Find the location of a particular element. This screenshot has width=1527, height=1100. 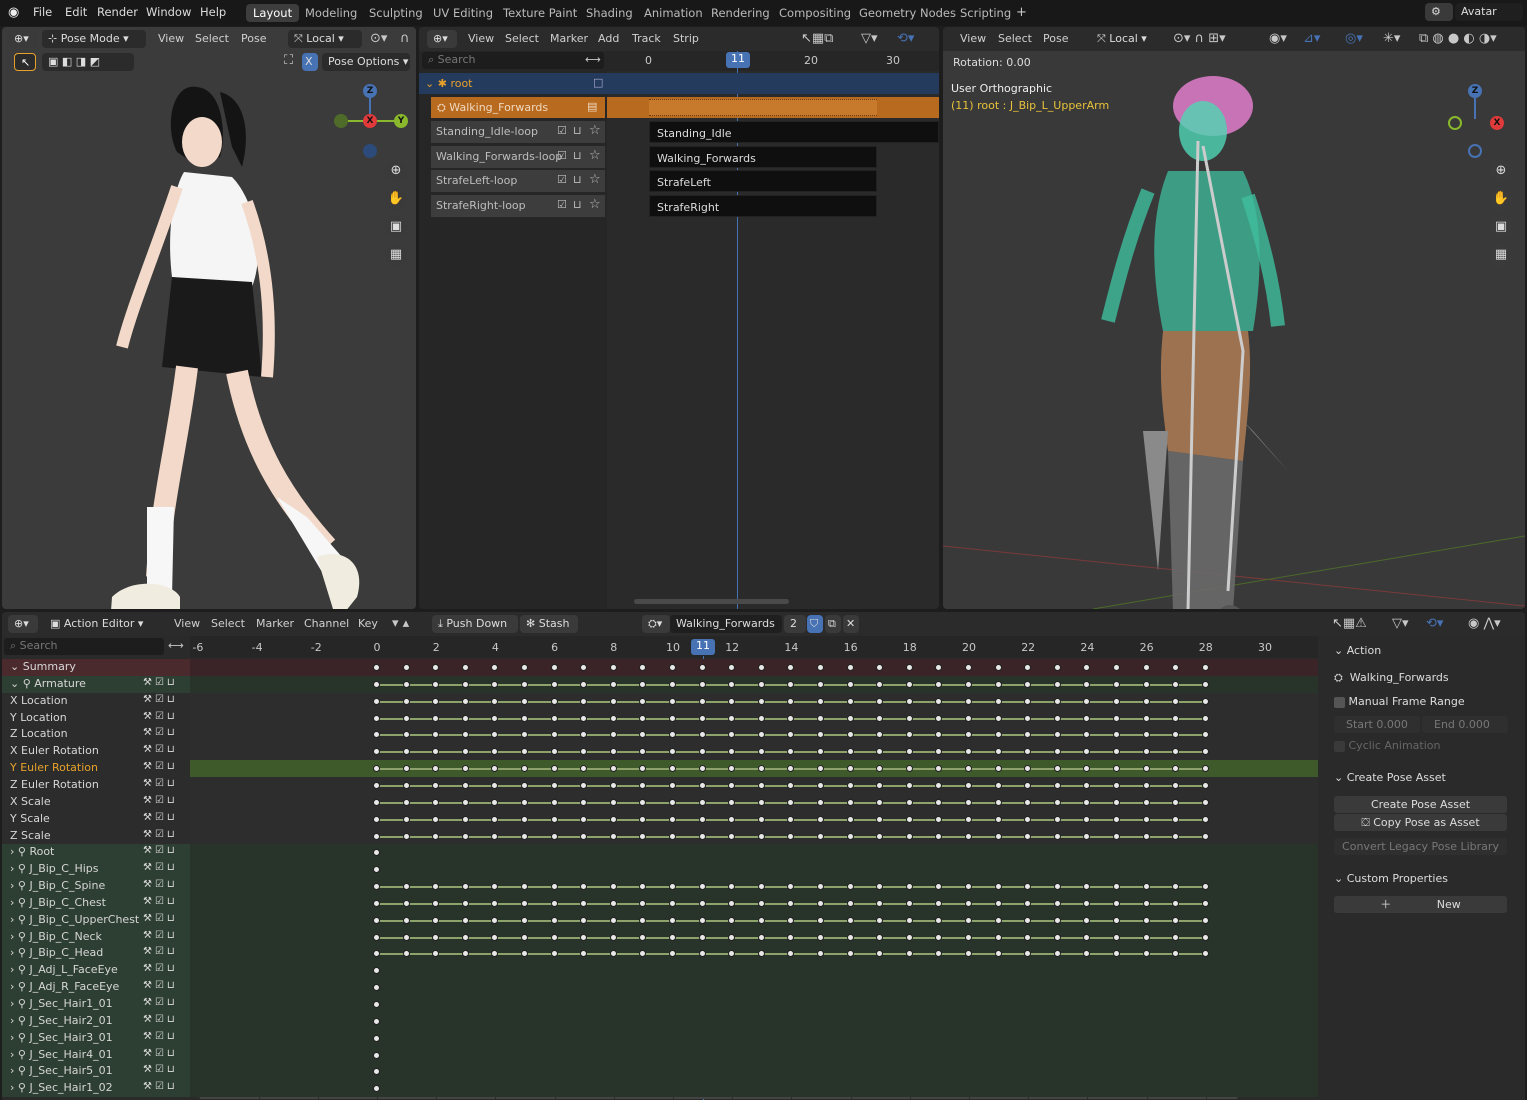

workspace-tab-scripting: Scripting is located at coordinates (985, 13).